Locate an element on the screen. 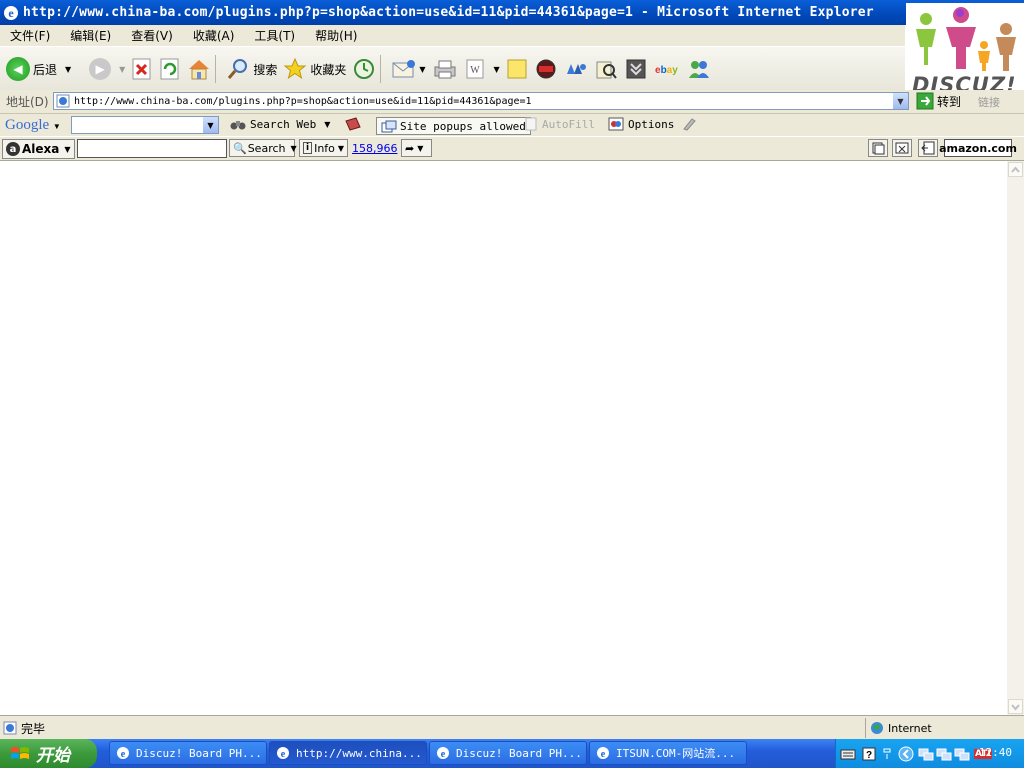 This screenshot has height=768, width=1024. svg-text: W is located at coordinates (475, 70).